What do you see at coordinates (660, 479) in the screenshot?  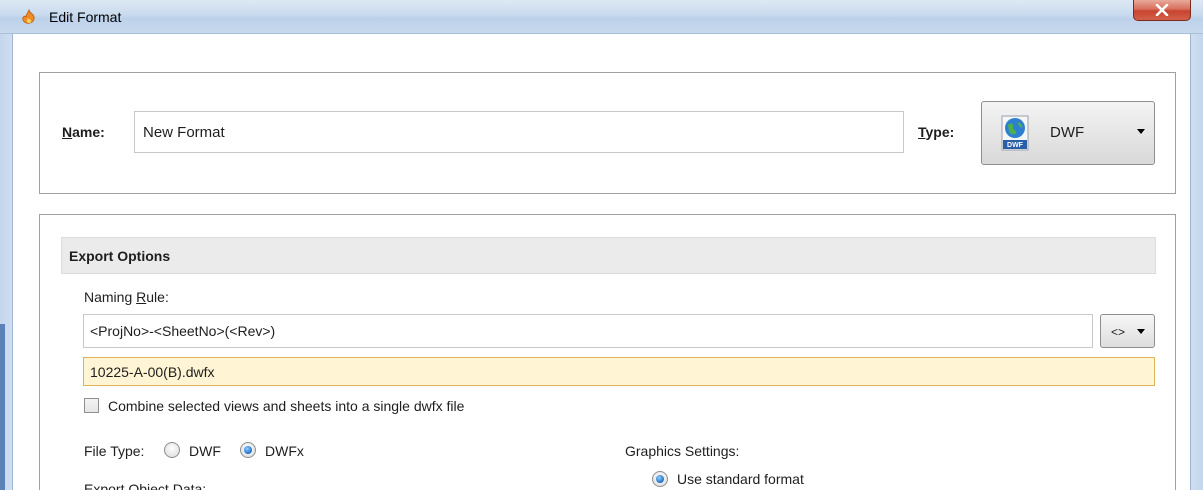 I see `use-standard-format-radio` at bounding box center [660, 479].